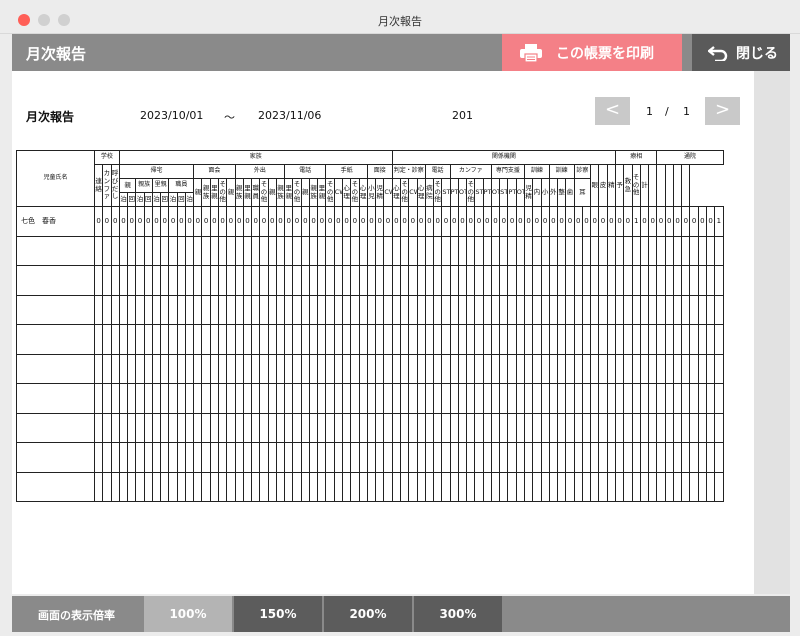 Image resolution: width=800 pixels, height=636 pixels. What do you see at coordinates (520, 192) in the screenshot?
I see `column-header-leaf: OT` at bounding box center [520, 192].